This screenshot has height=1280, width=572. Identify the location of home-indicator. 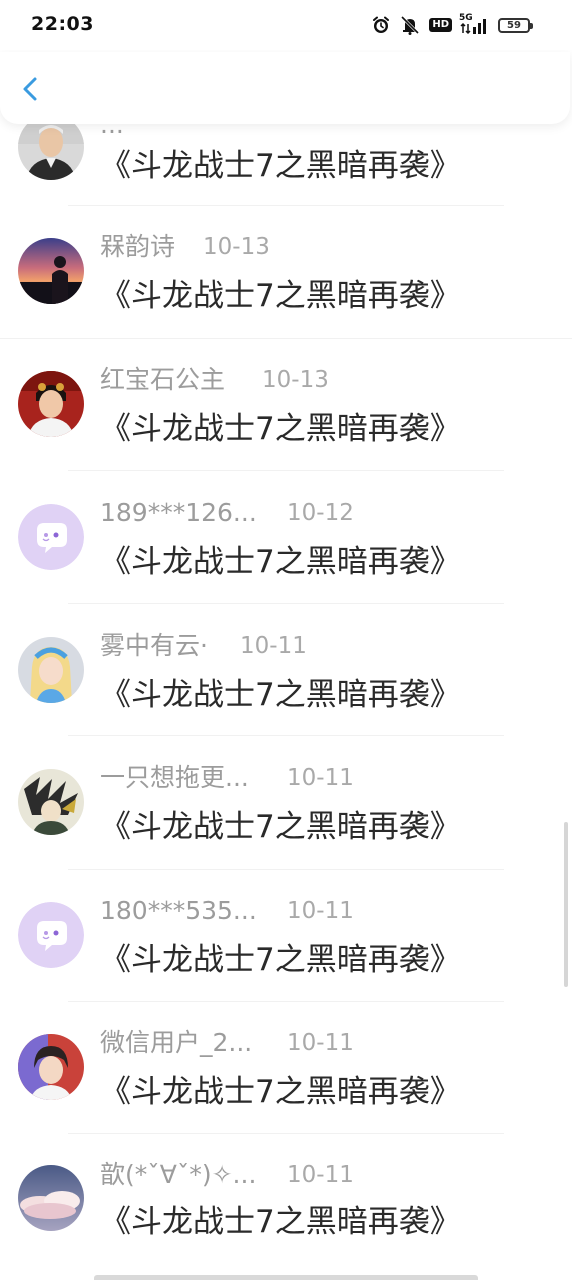
(286, 1277).